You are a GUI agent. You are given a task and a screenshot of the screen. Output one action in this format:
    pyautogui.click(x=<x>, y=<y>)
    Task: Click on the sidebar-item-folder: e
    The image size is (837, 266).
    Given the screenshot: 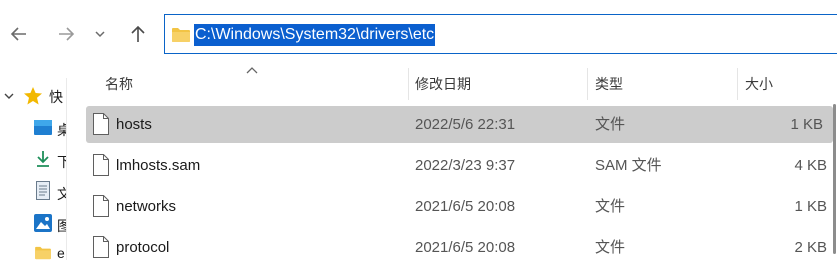 What is the action you would take?
    pyautogui.click(x=33, y=251)
    